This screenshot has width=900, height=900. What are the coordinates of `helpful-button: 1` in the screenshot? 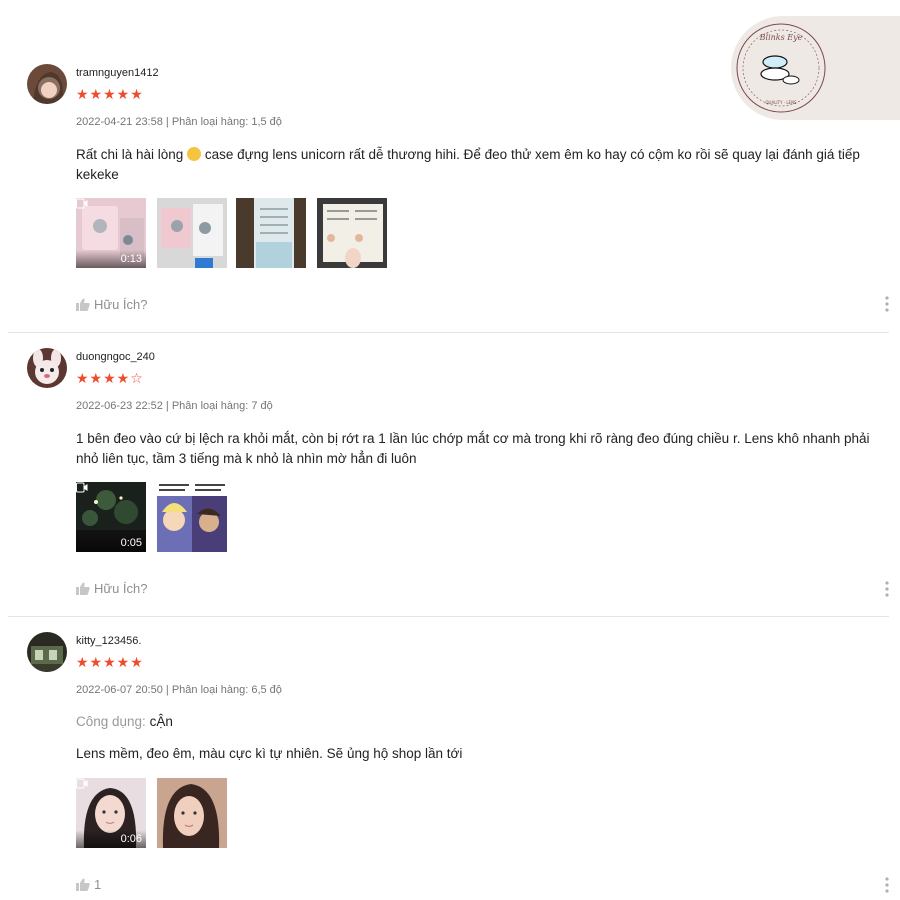 It's located at (88, 884).